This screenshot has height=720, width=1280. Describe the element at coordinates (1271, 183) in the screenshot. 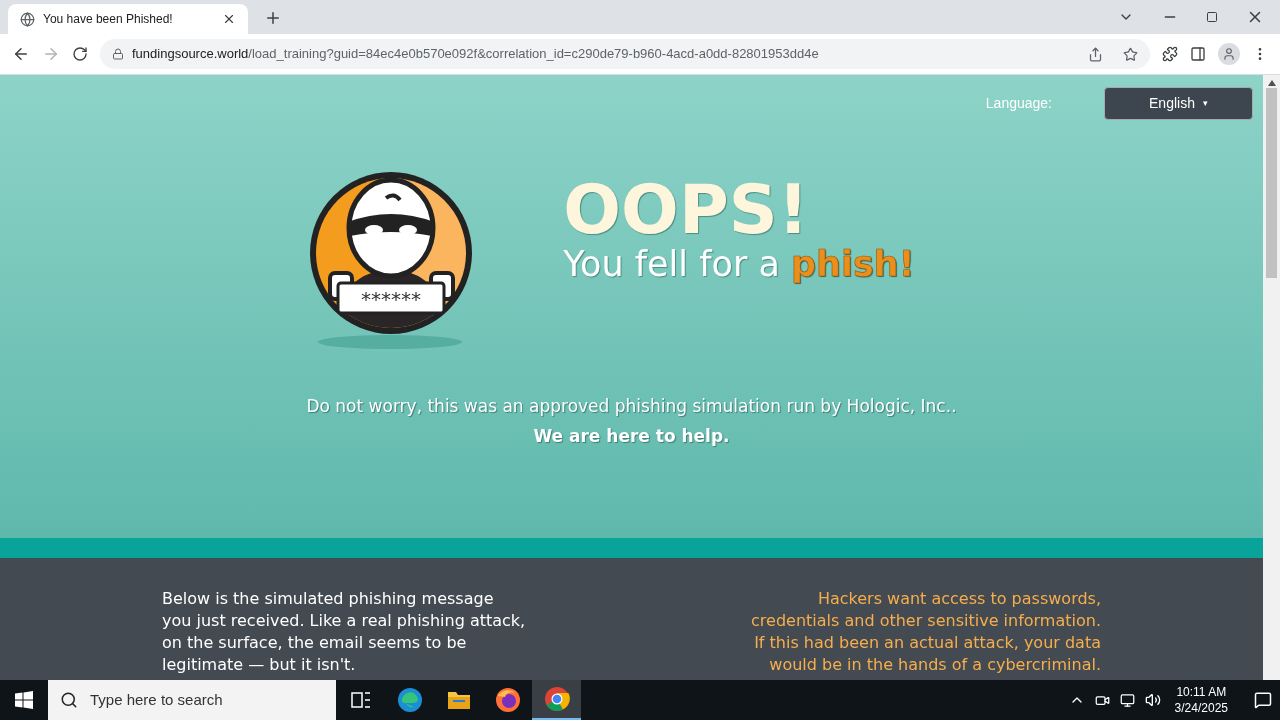

I see `scrollbar-thumb` at that location.